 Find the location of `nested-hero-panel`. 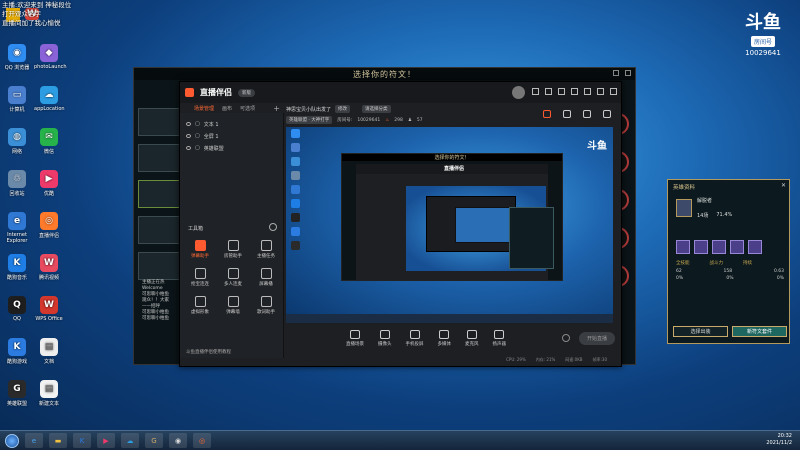

nested-hero-panel is located at coordinates (531, 238).